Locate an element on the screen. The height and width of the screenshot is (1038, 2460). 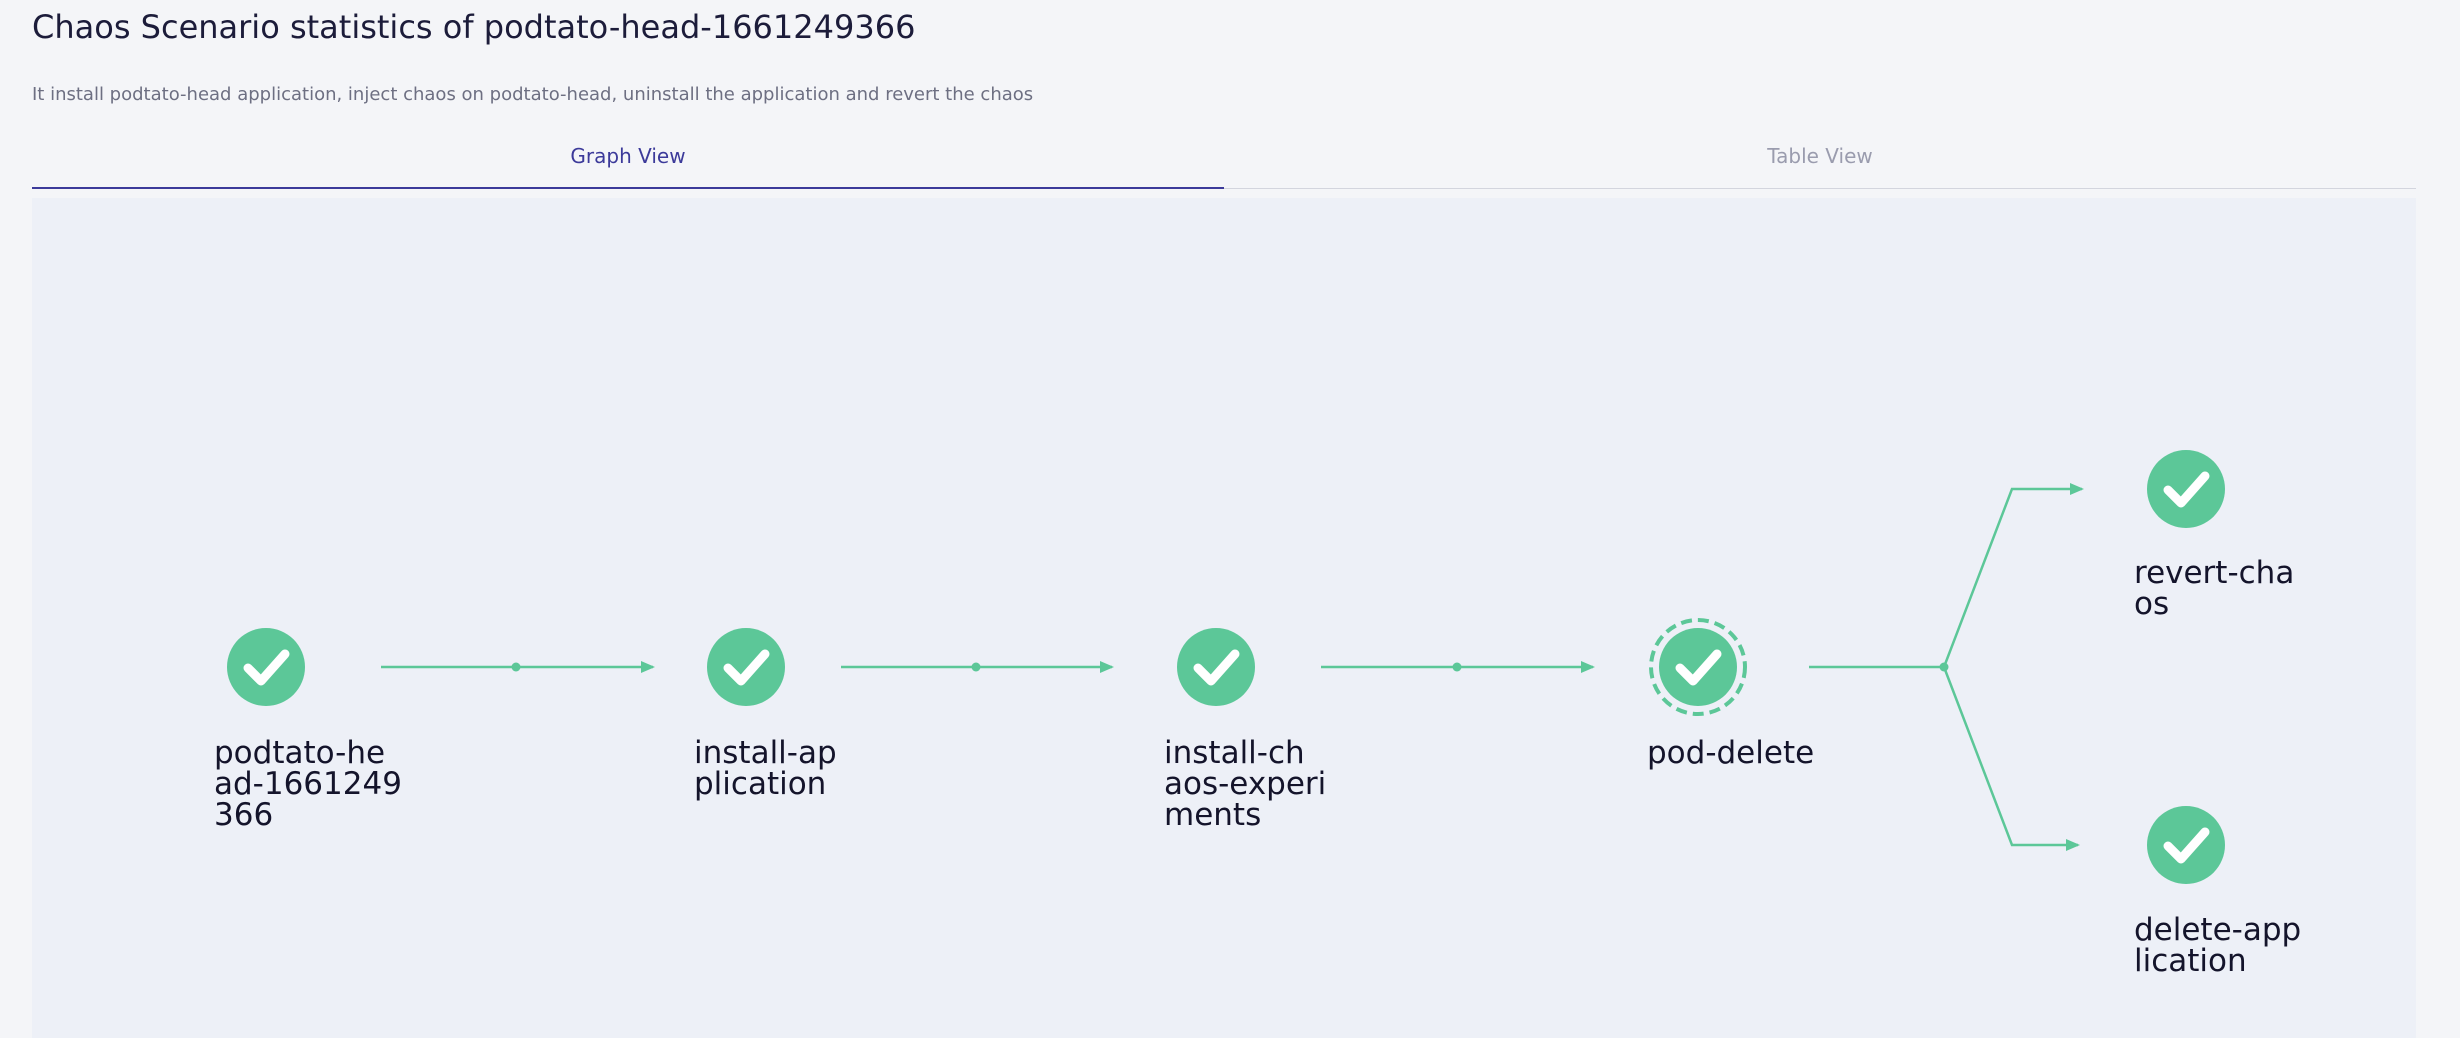
tab-table-view: Table View is located at coordinates (1820, 156).